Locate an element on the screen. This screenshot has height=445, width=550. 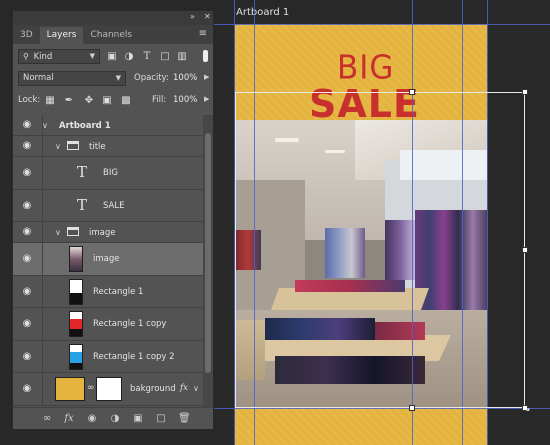
filter-kind-dropdown: ⚲ Kind ▼ is located at coordinates (59, 56).